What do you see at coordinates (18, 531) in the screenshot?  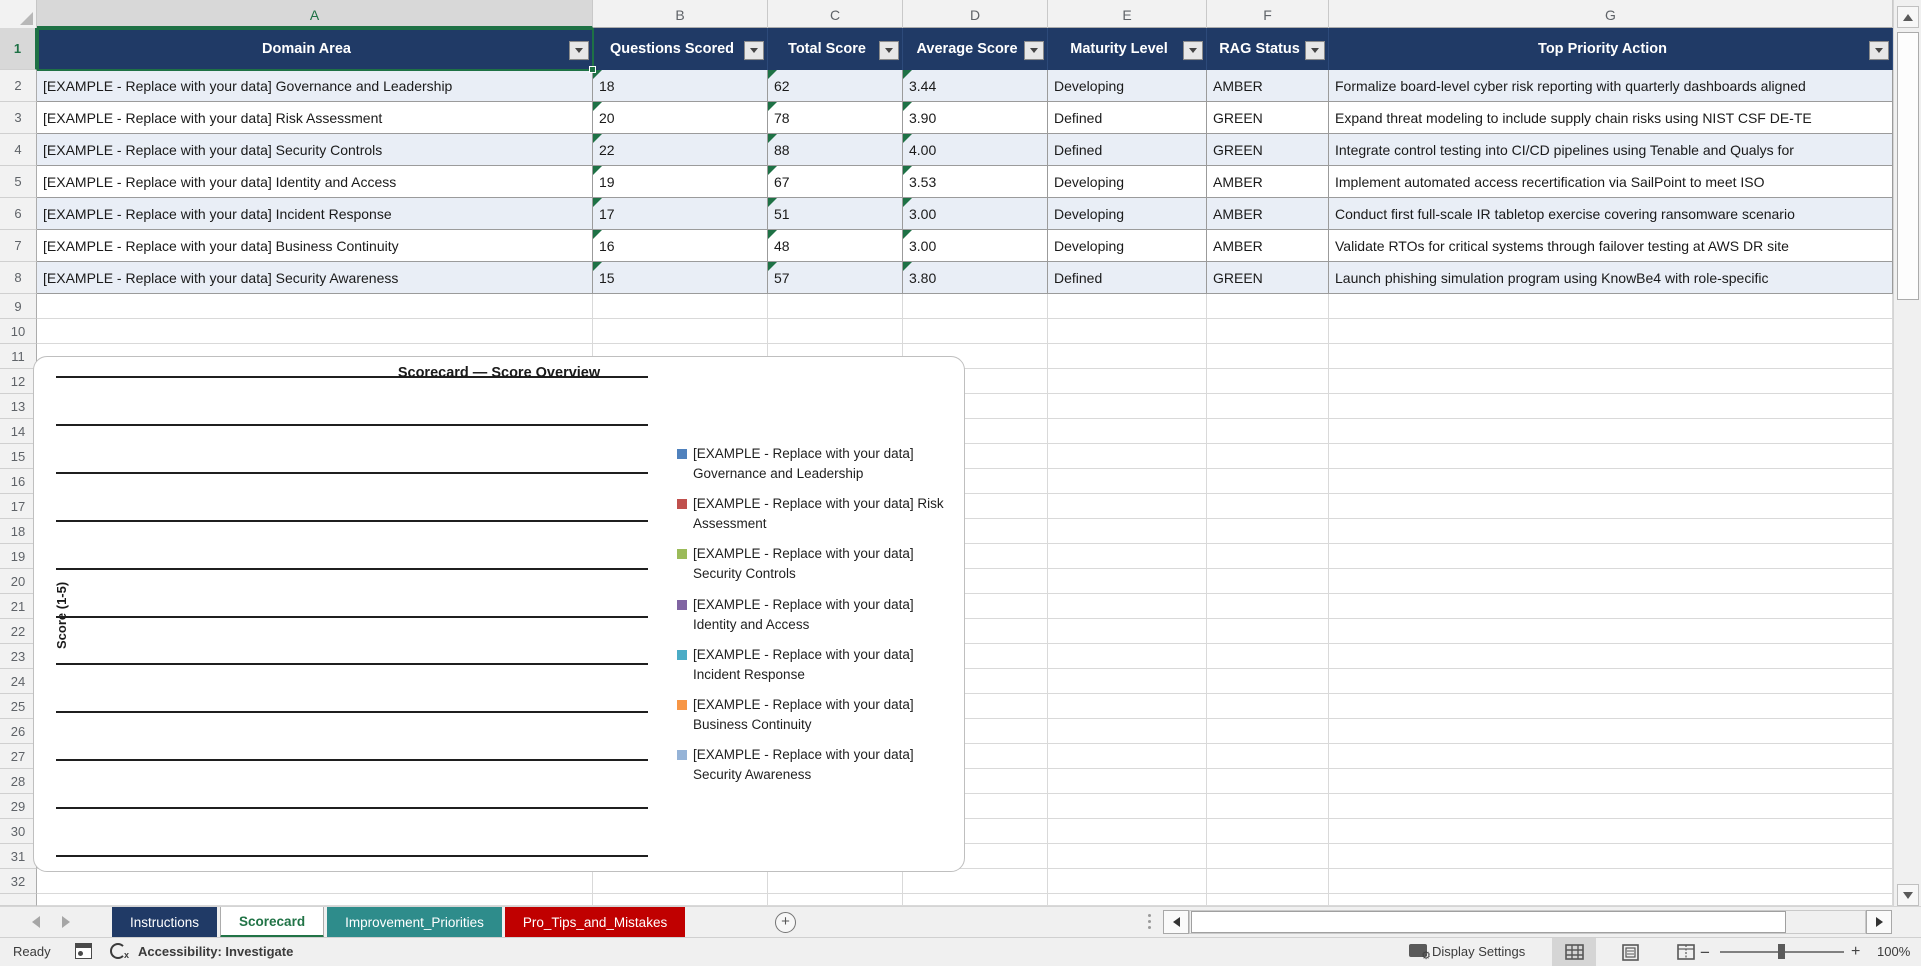 I see `row-header-18: 18` at bounding box center [18, 531].